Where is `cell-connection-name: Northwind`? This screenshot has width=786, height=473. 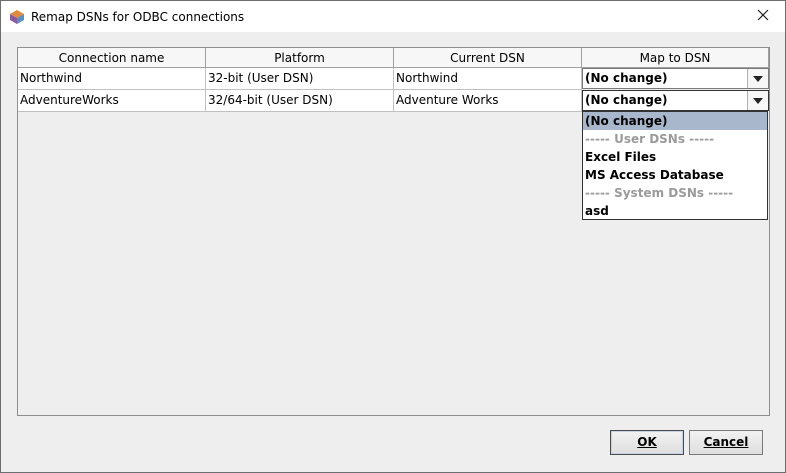 cell-connection-name: Northwind is located at coordinates (112, 79).